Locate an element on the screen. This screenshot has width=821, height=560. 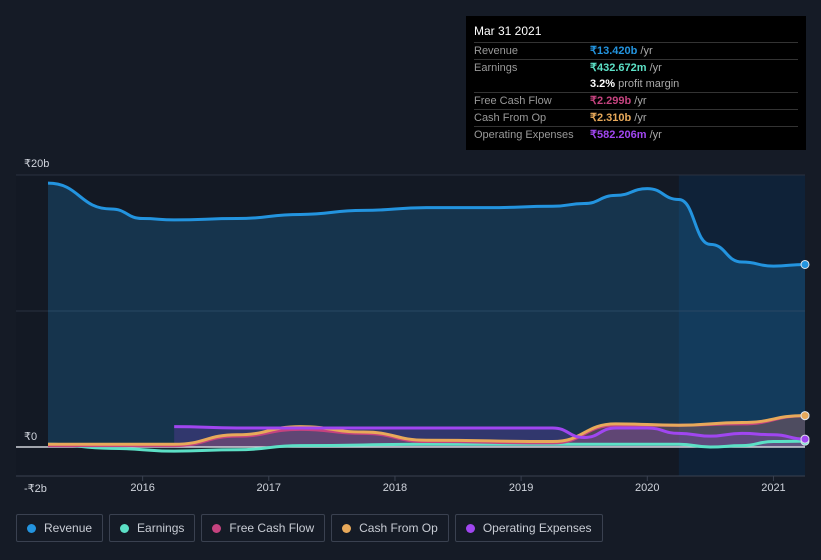
tooltip-label: Cash From Op is located at coordinates (510, 118).